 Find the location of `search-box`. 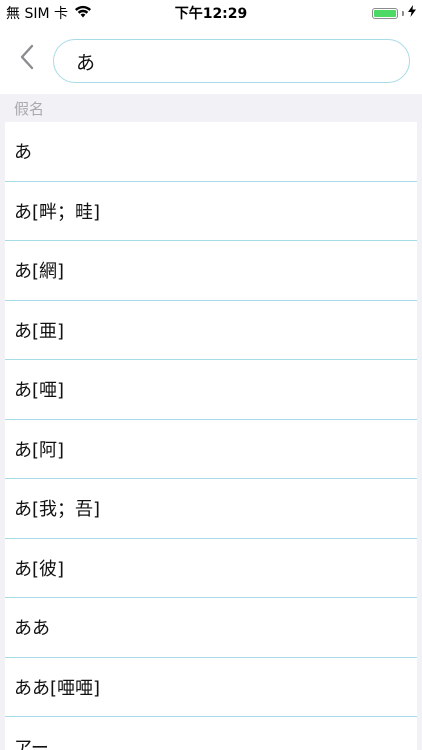

search-box is located at coordinates (231, 61).